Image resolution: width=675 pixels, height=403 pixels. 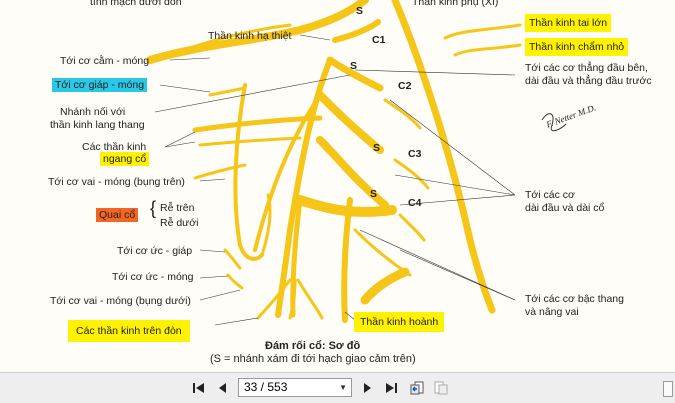 What do you see at coordinates (105, 61) in the screenshot?
I see `geniohyoid-label: Tới cơ cằm - móng` at bounding box center [105, 61].